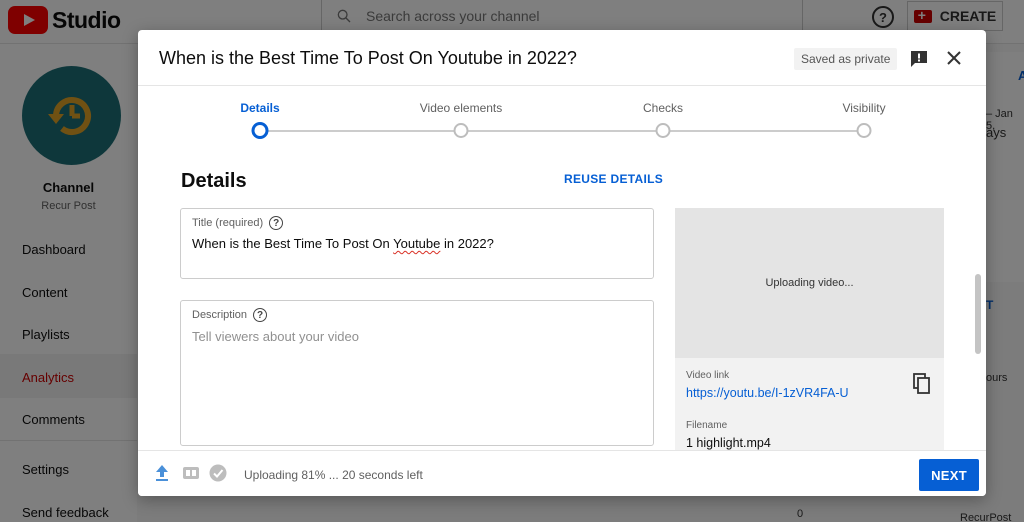  Describe the element at coordinates (191, 473) in the screenshot. I see `hd-processing-icon` at that location.